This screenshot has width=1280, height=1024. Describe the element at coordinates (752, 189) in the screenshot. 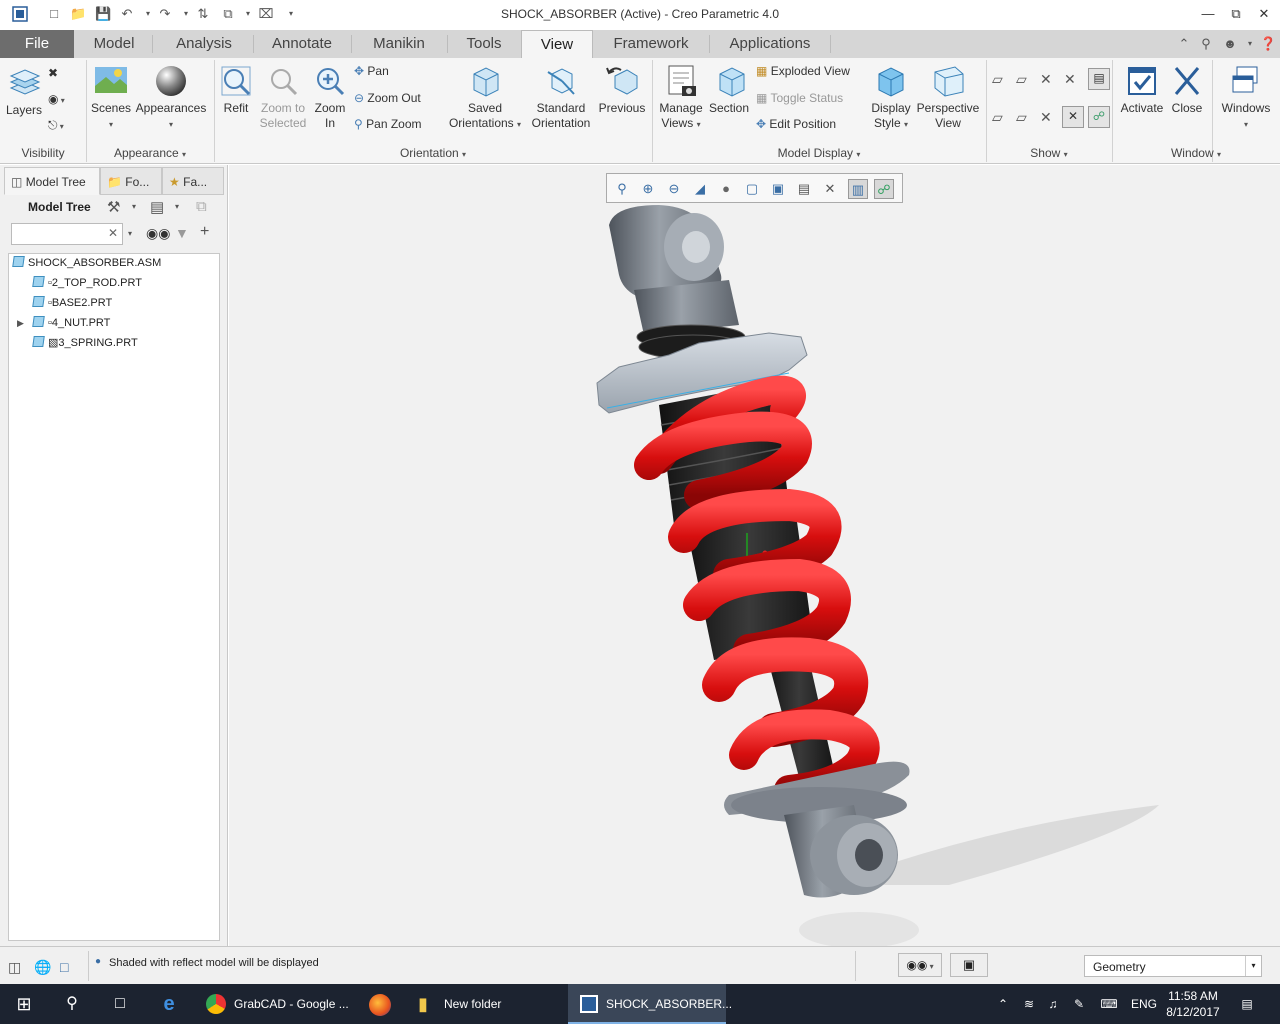

I see `display-style-icon: ▢` at that location.